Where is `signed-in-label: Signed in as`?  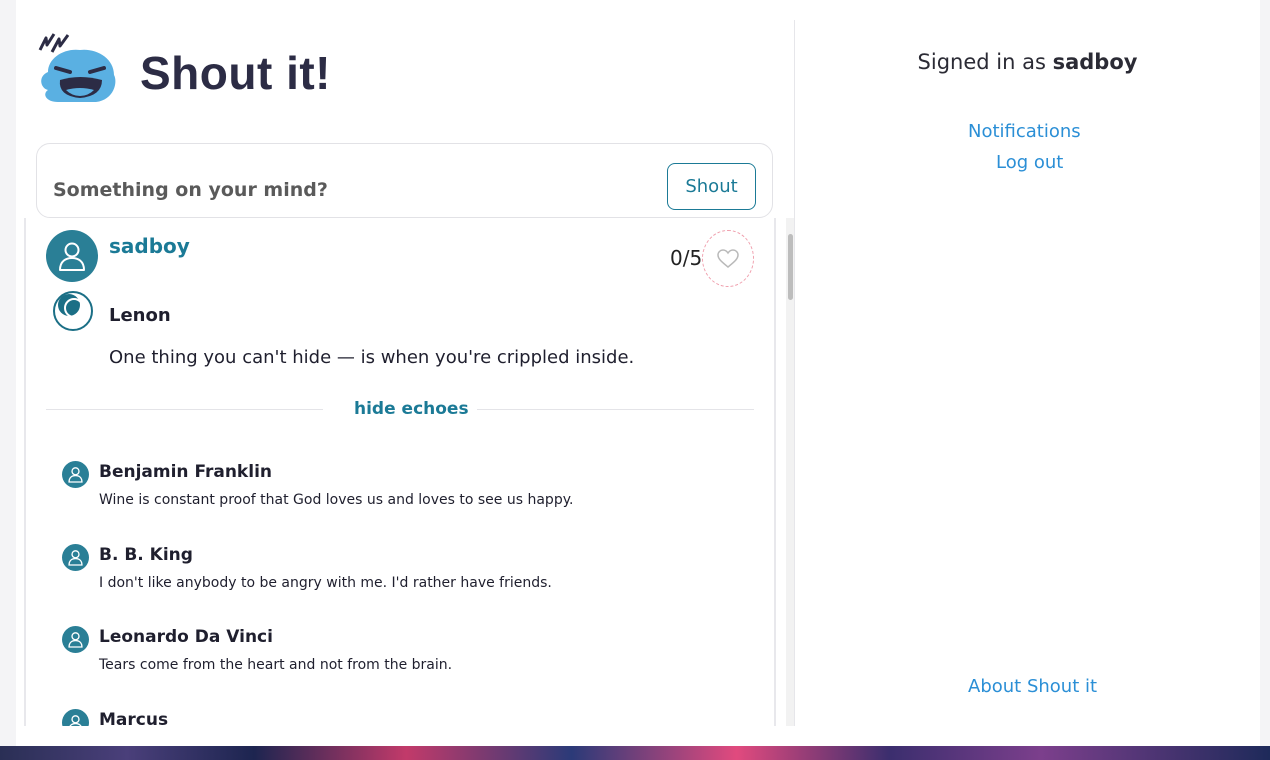 signed-in-label: Signed in as is located at coordinates (981, 62).